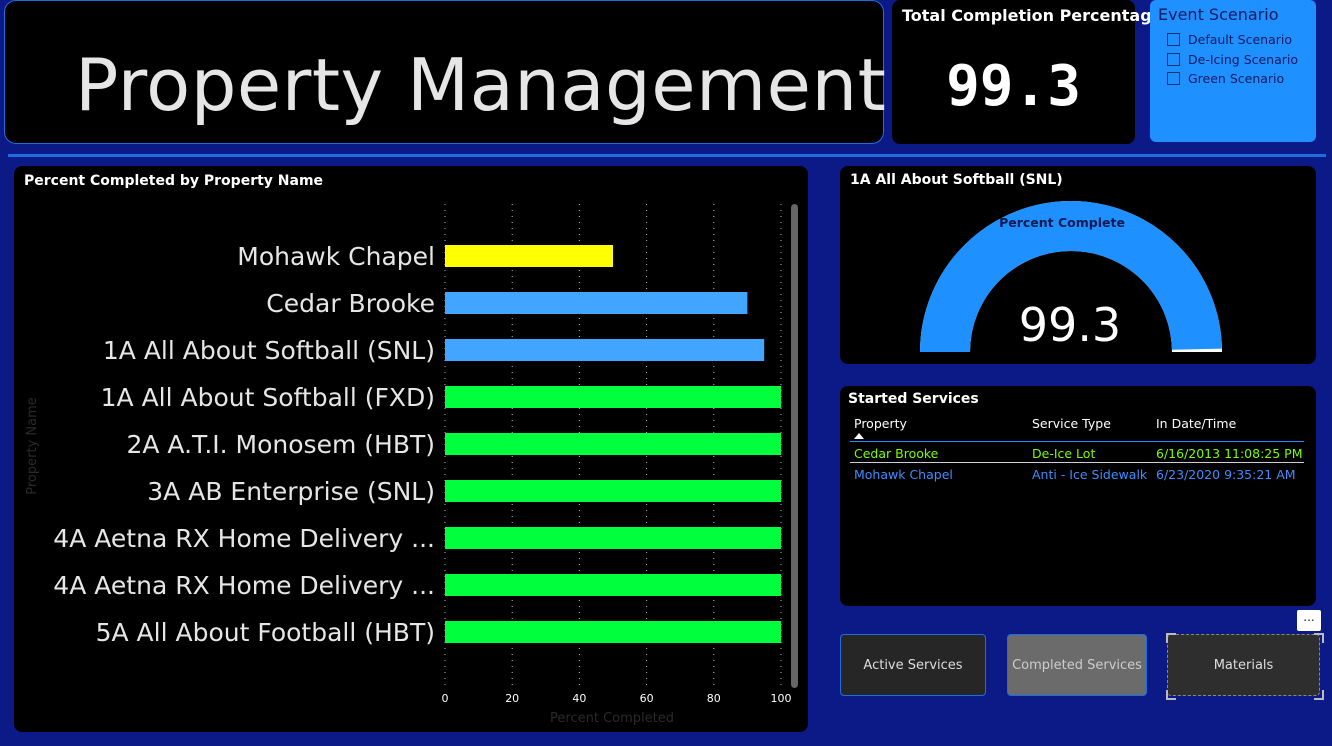 This screenshot has width=1332, height=746. I want to click on materials-label: Materials, so click(1243, 665).